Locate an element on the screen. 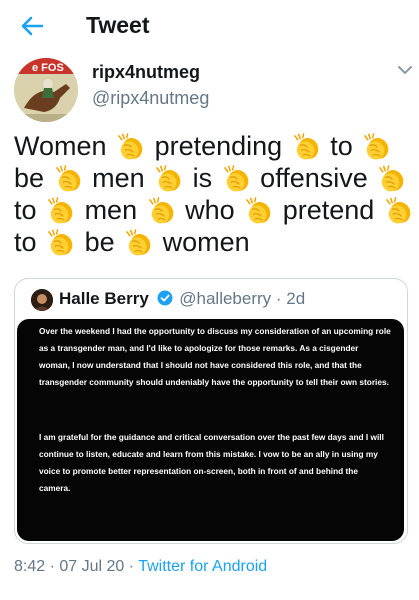 The image size is (419, 600). tweet-word: who is located at coordinates (210, 210).